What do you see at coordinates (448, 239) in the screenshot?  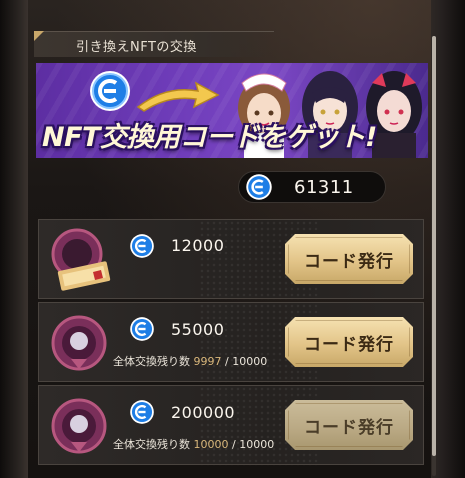 I see `right-edge-shade` at bounding box center [448, 239].